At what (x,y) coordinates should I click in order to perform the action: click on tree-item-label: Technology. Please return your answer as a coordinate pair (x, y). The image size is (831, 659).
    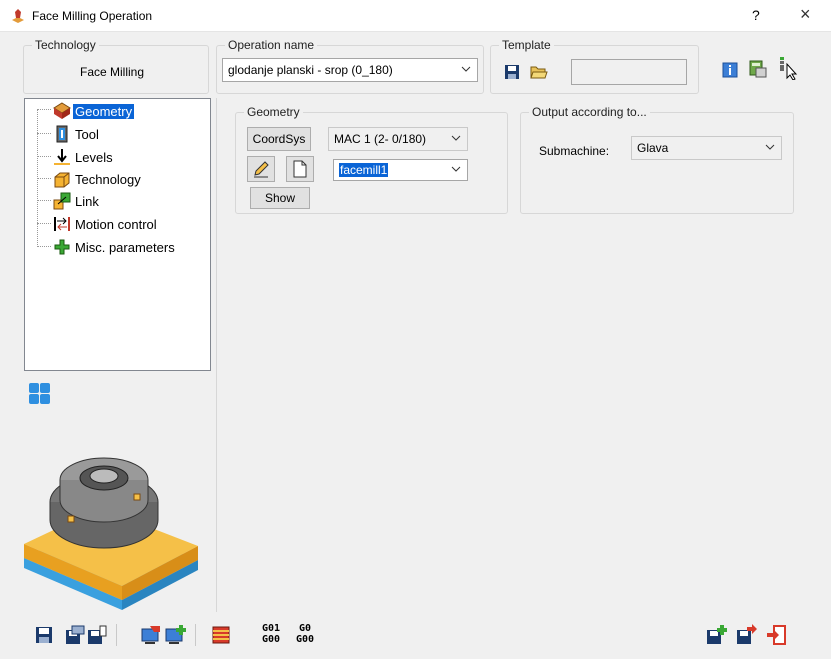
    Looking at the image, I should click on (108, 179).